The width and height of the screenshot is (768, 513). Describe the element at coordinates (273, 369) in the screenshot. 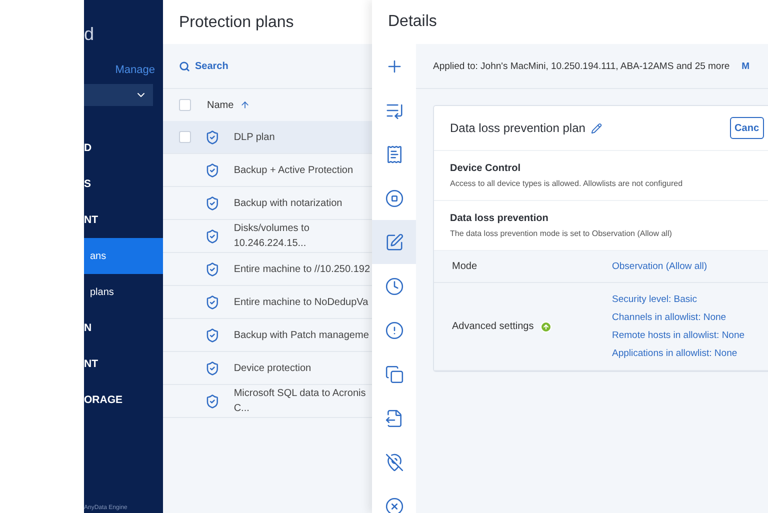

I see `plan-name: Device protection` at that location.